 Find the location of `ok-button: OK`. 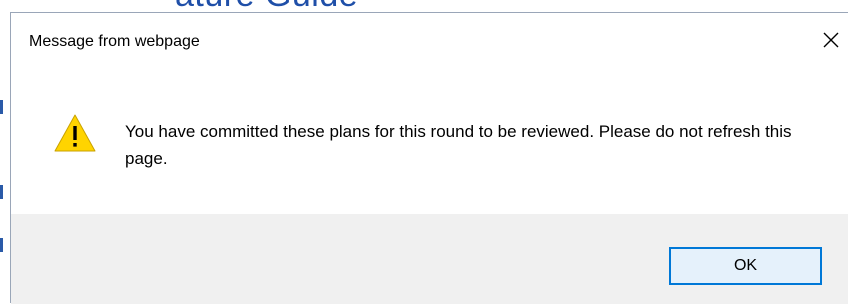

ok-button: OK is located at coordinates (745, 266).